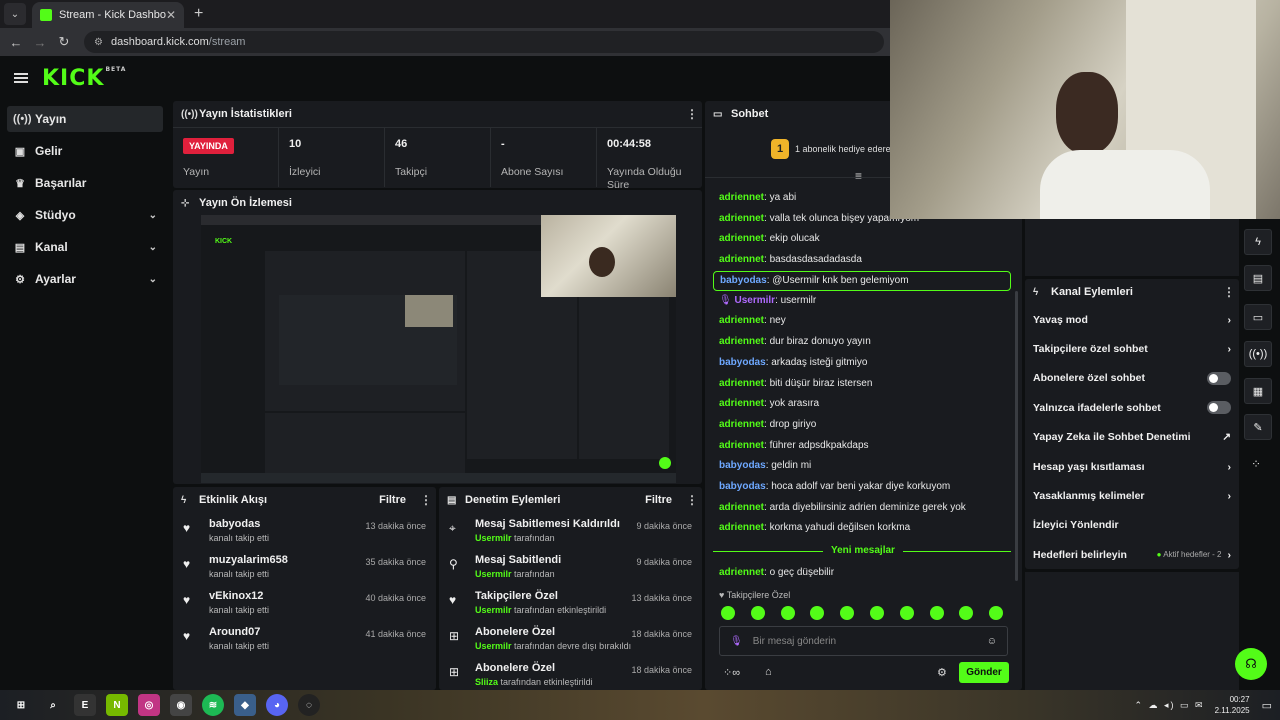  Describe the element at coordinates (98, 42) in the screenshot. I see `site-info-icon: ⚙` at that location.